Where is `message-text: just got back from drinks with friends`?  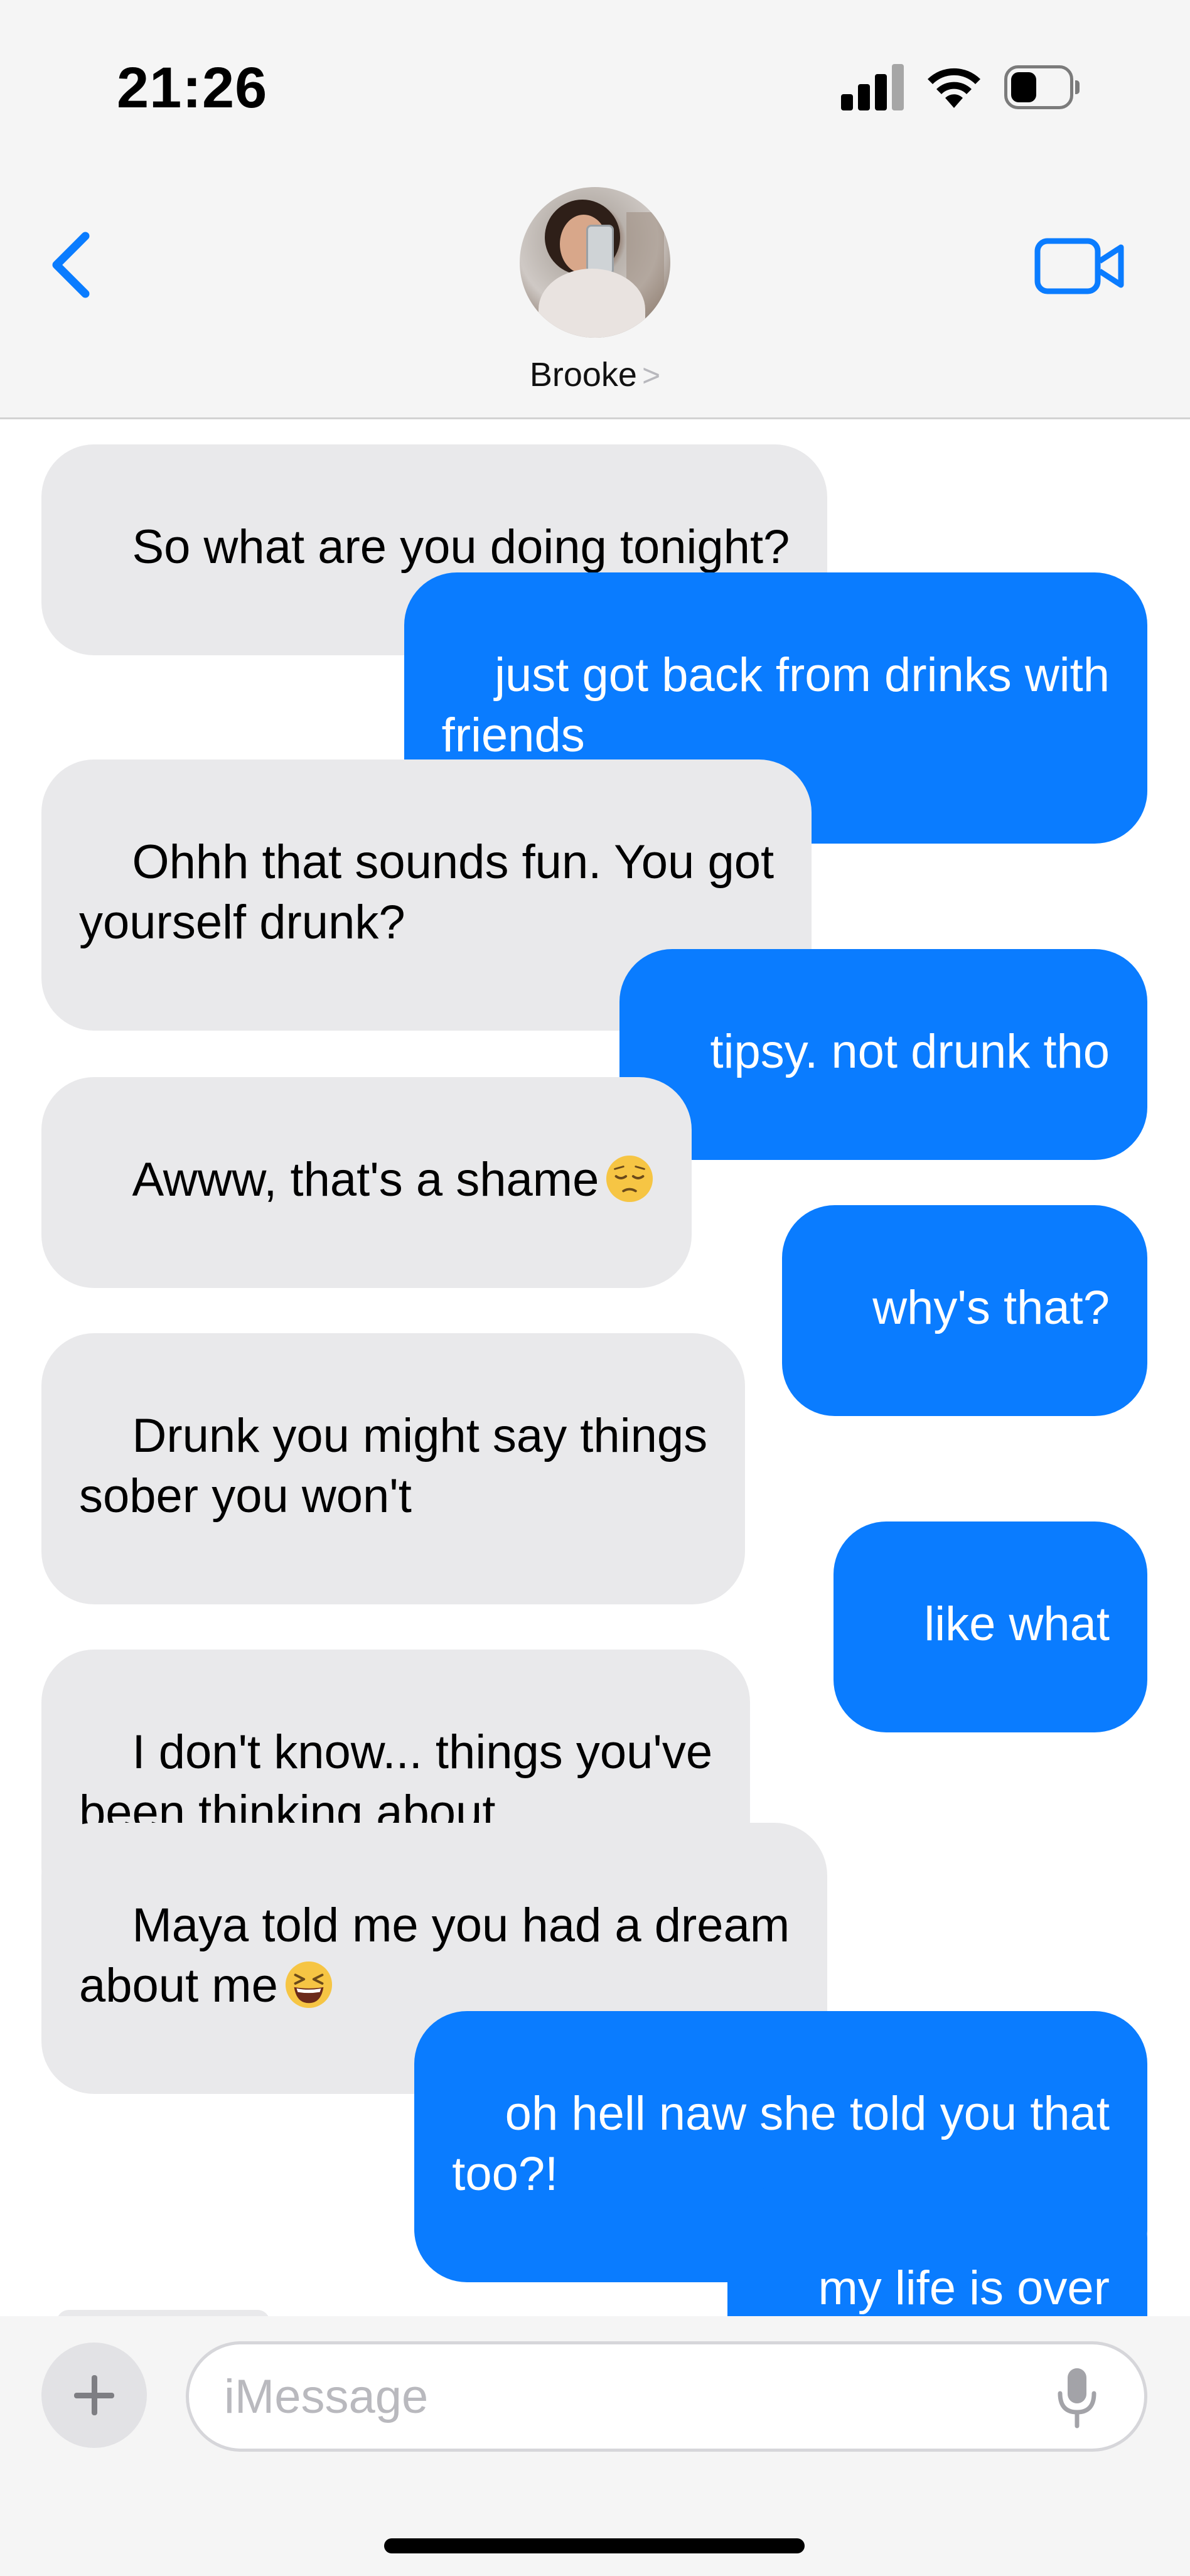
message-text: just got back from drinks with friends is located at coordinates (775, 705).